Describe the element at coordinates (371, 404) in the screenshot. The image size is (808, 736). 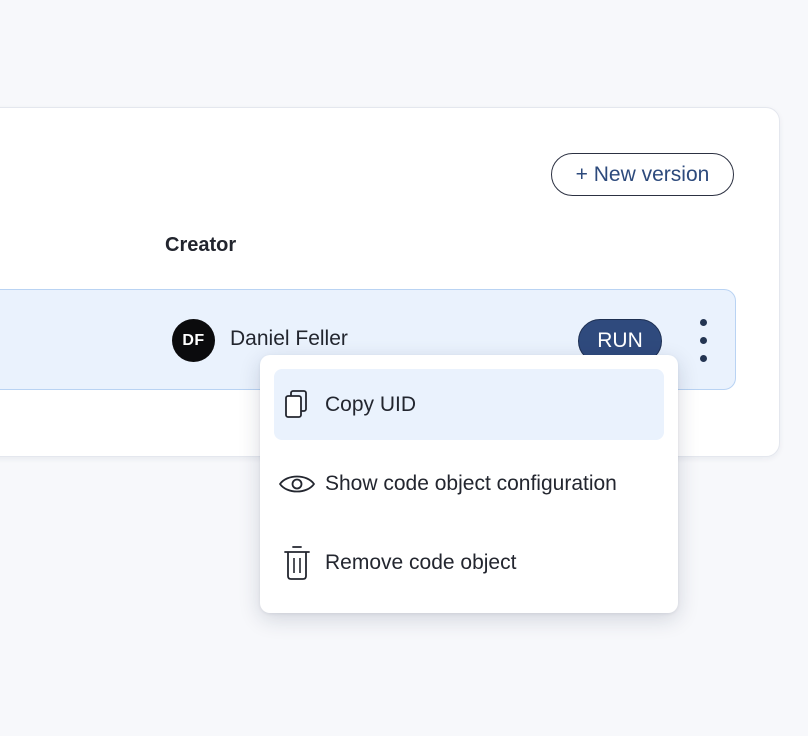
I see `menu-item-label: Copy UID` at that location.